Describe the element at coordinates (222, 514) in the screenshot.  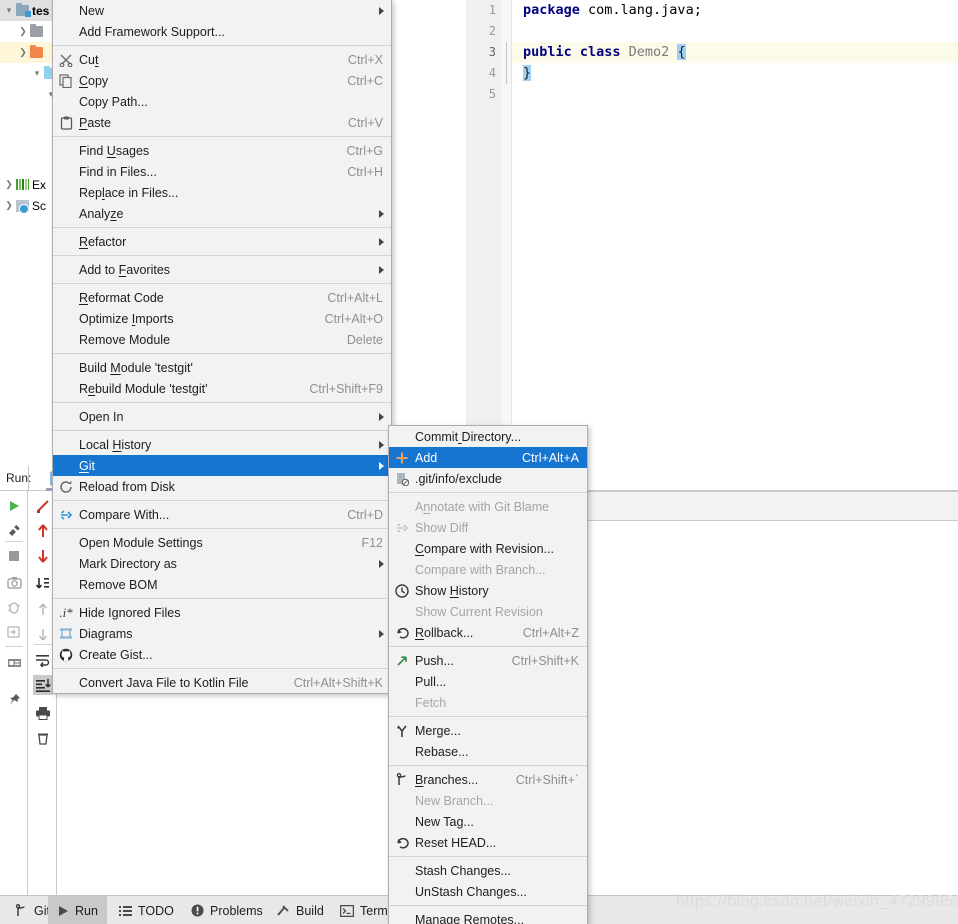
I see `menu-item-compare-with: Compare With... Ctrl+D` at that location.